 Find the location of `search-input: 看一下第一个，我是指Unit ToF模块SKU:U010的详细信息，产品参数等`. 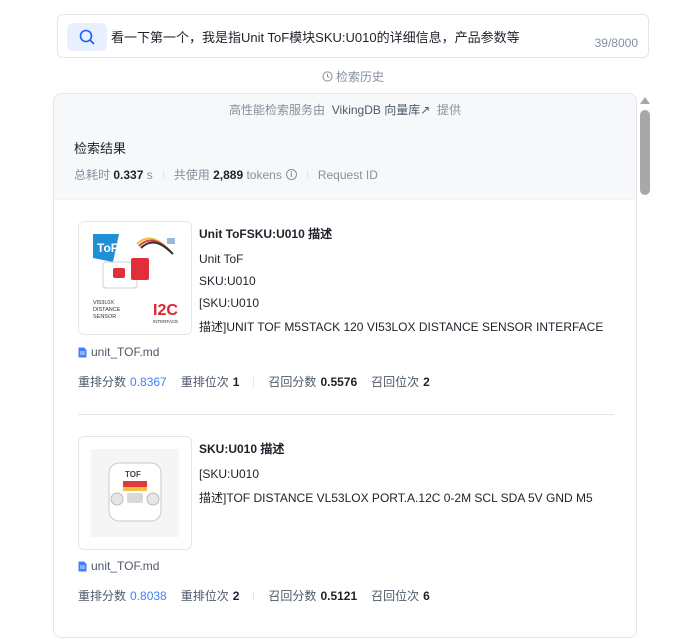

search-input: 看一下第一个，我是指Unit ToF模块SKU:U010的详细信息，产品参数等 is located at coordinates (315, 36).